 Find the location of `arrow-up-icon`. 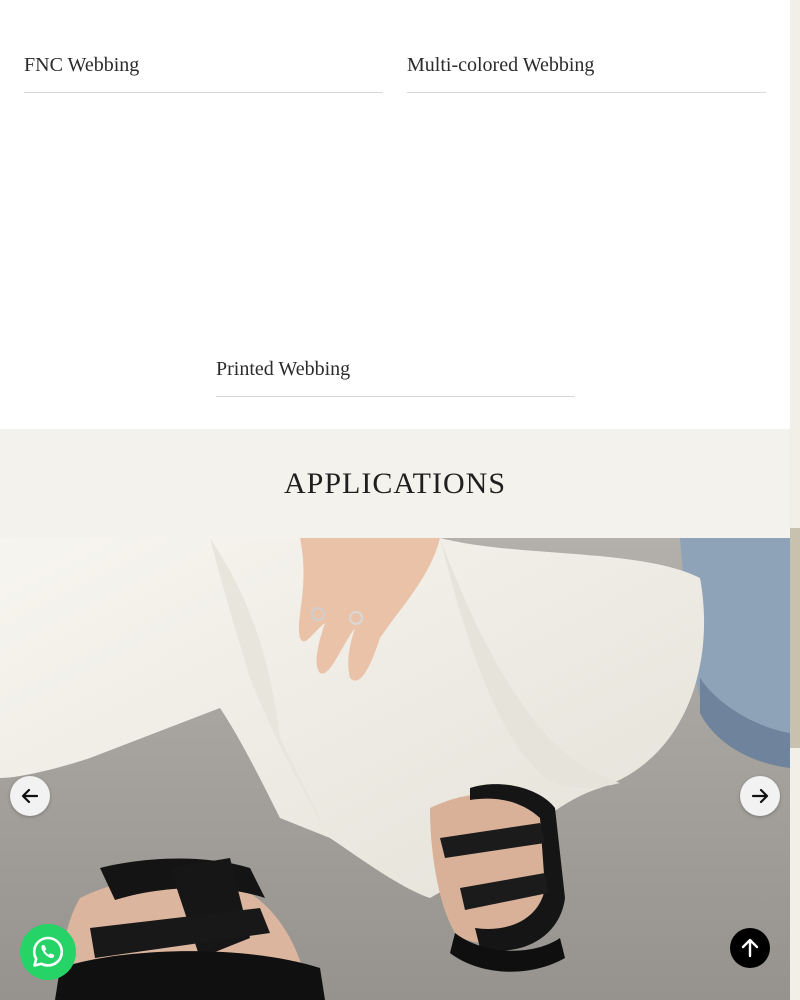

arrow-up-icon is located at coordinates (750, 948).